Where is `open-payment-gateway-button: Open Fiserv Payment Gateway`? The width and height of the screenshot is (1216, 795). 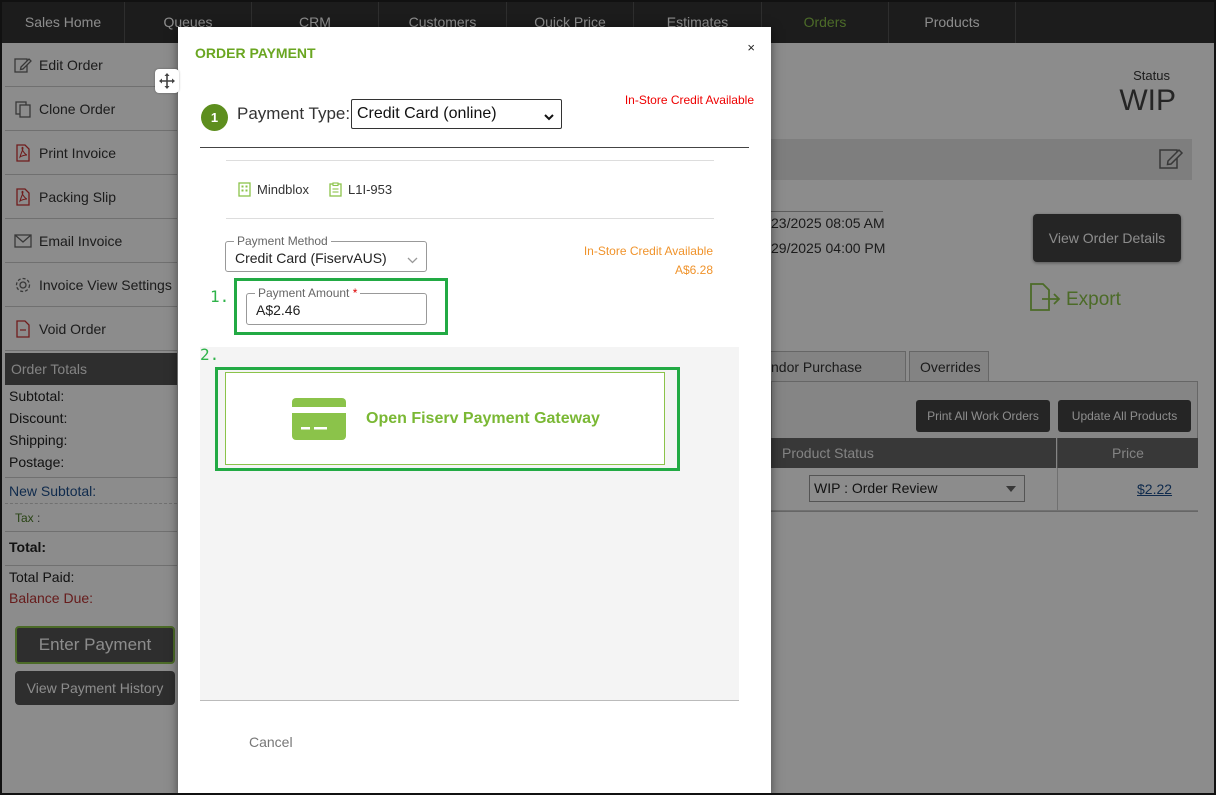 open-payment-gateway-button: Open Fiserv Payment Gateway is located at coordinates (445, 418).